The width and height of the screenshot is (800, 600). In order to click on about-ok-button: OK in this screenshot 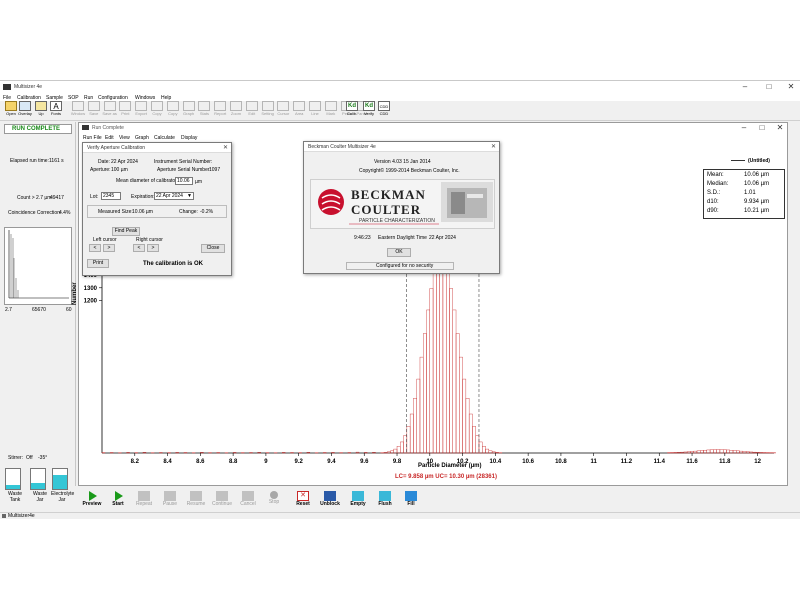, I will do `click(399, 252)`.